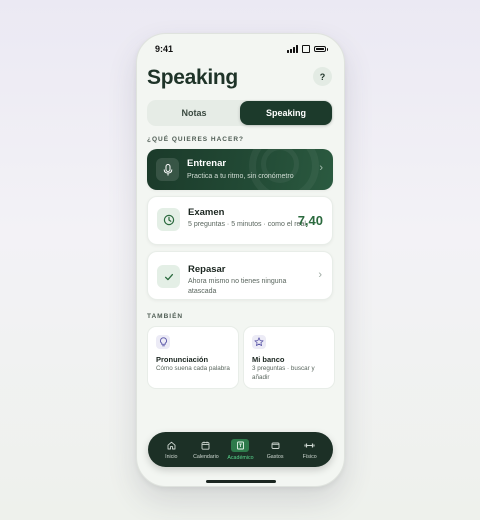  Describe the element at coordinates (207, 163) in the screenshot. I see `train-title: Entrenar` at that location.